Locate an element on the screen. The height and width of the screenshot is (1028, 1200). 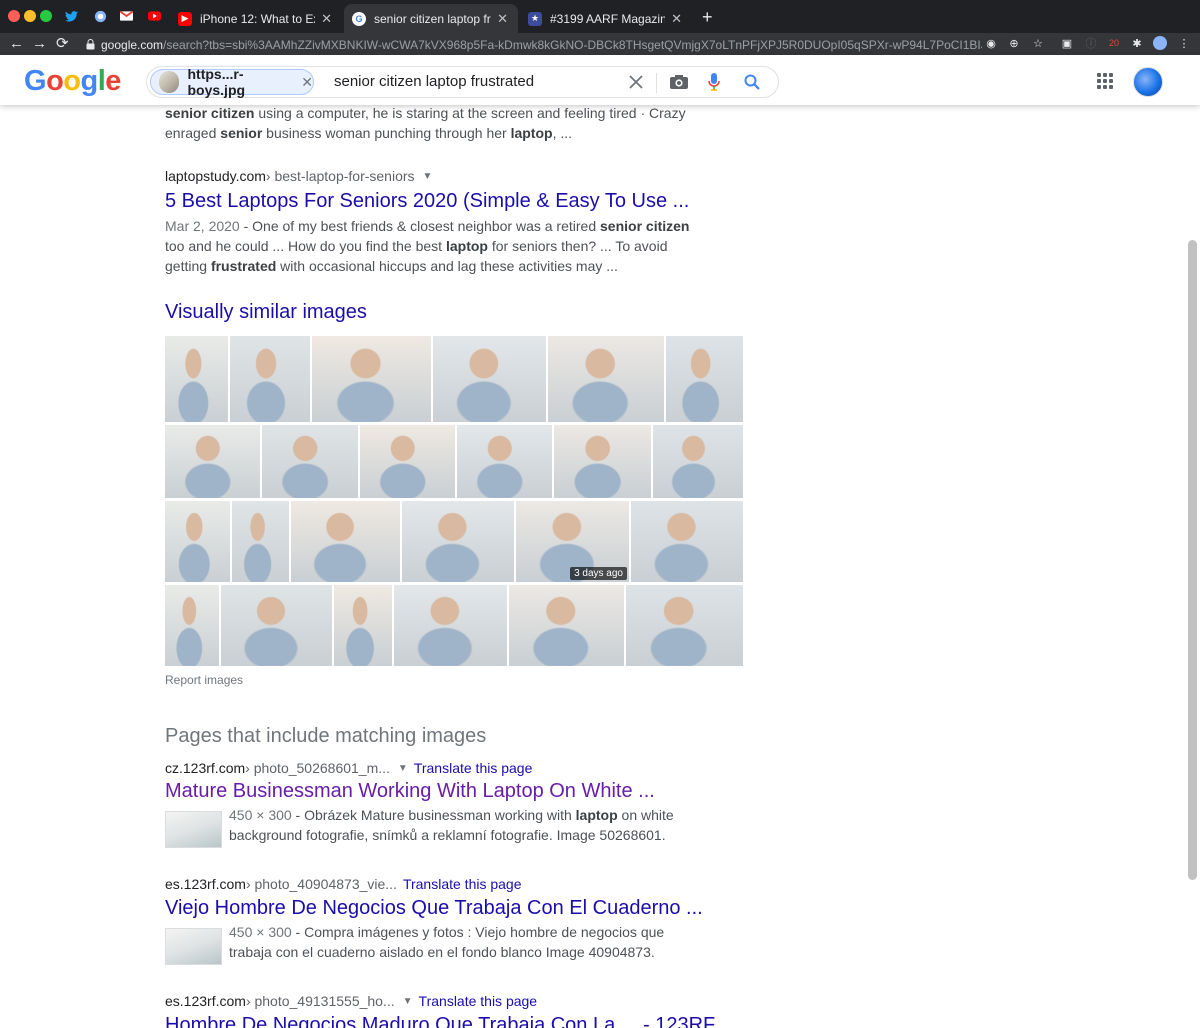
forward-arrow-icon: → is located at coordinates (39, 44).